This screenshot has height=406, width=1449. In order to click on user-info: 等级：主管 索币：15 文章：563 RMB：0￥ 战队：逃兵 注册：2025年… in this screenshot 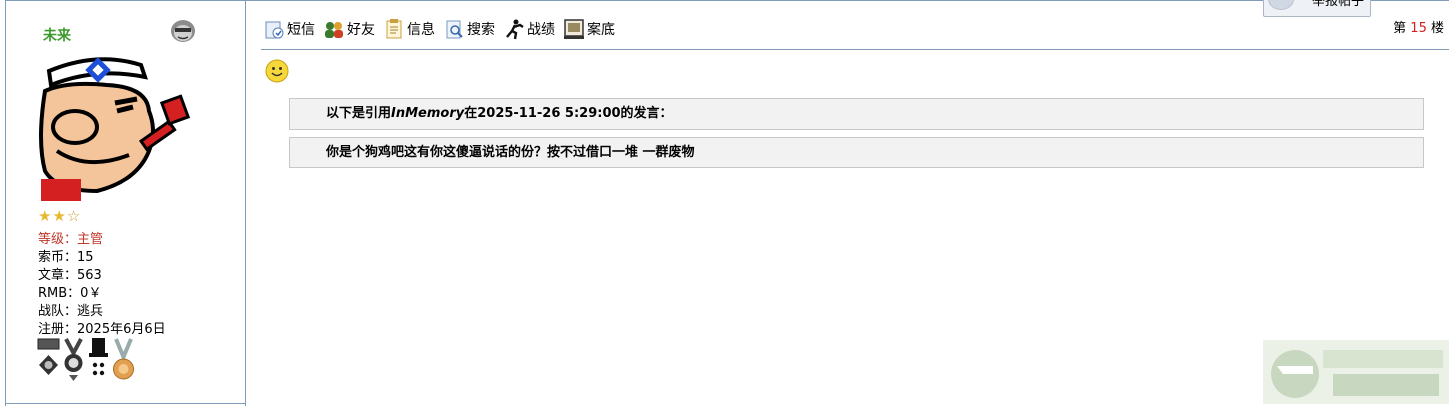, I will do `click(102, 285)`.